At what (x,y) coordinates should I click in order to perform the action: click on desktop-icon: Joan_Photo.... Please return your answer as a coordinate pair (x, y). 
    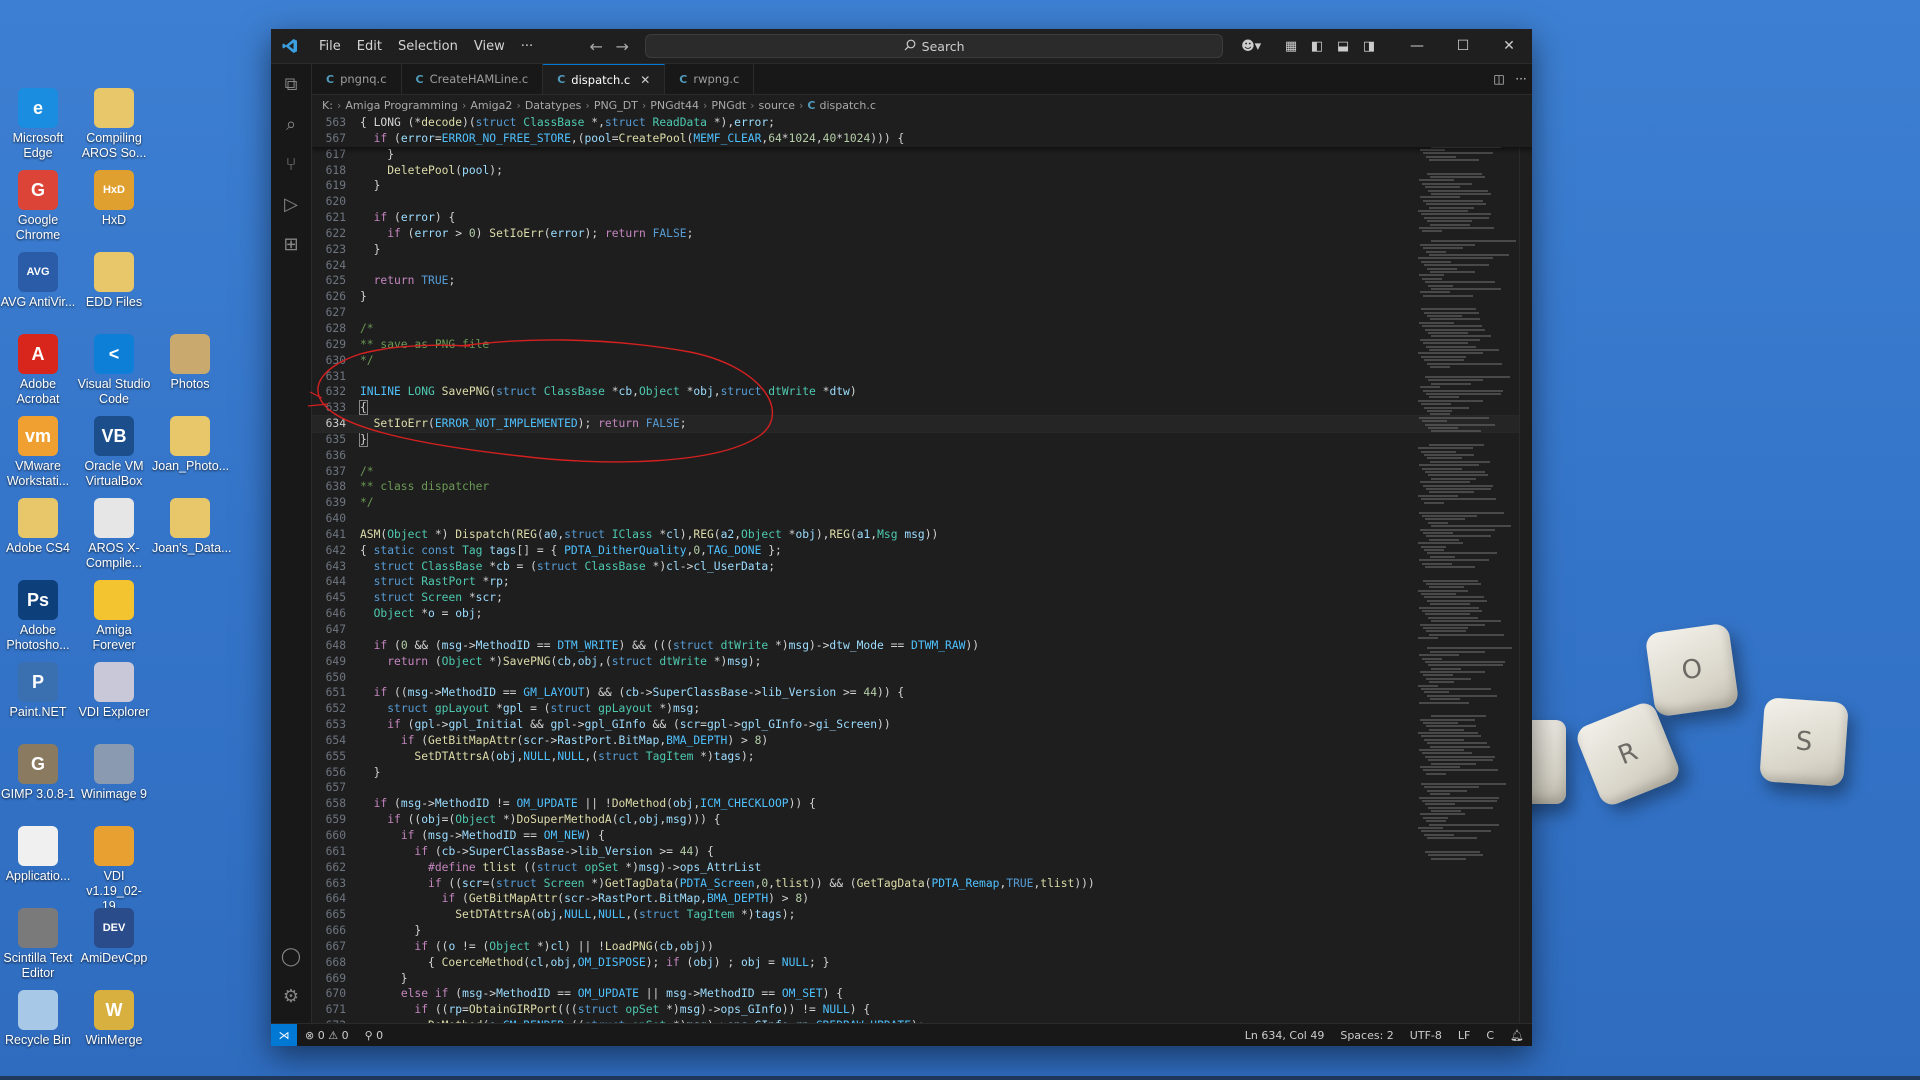
    Looking at the image, I should click on (190, 445).